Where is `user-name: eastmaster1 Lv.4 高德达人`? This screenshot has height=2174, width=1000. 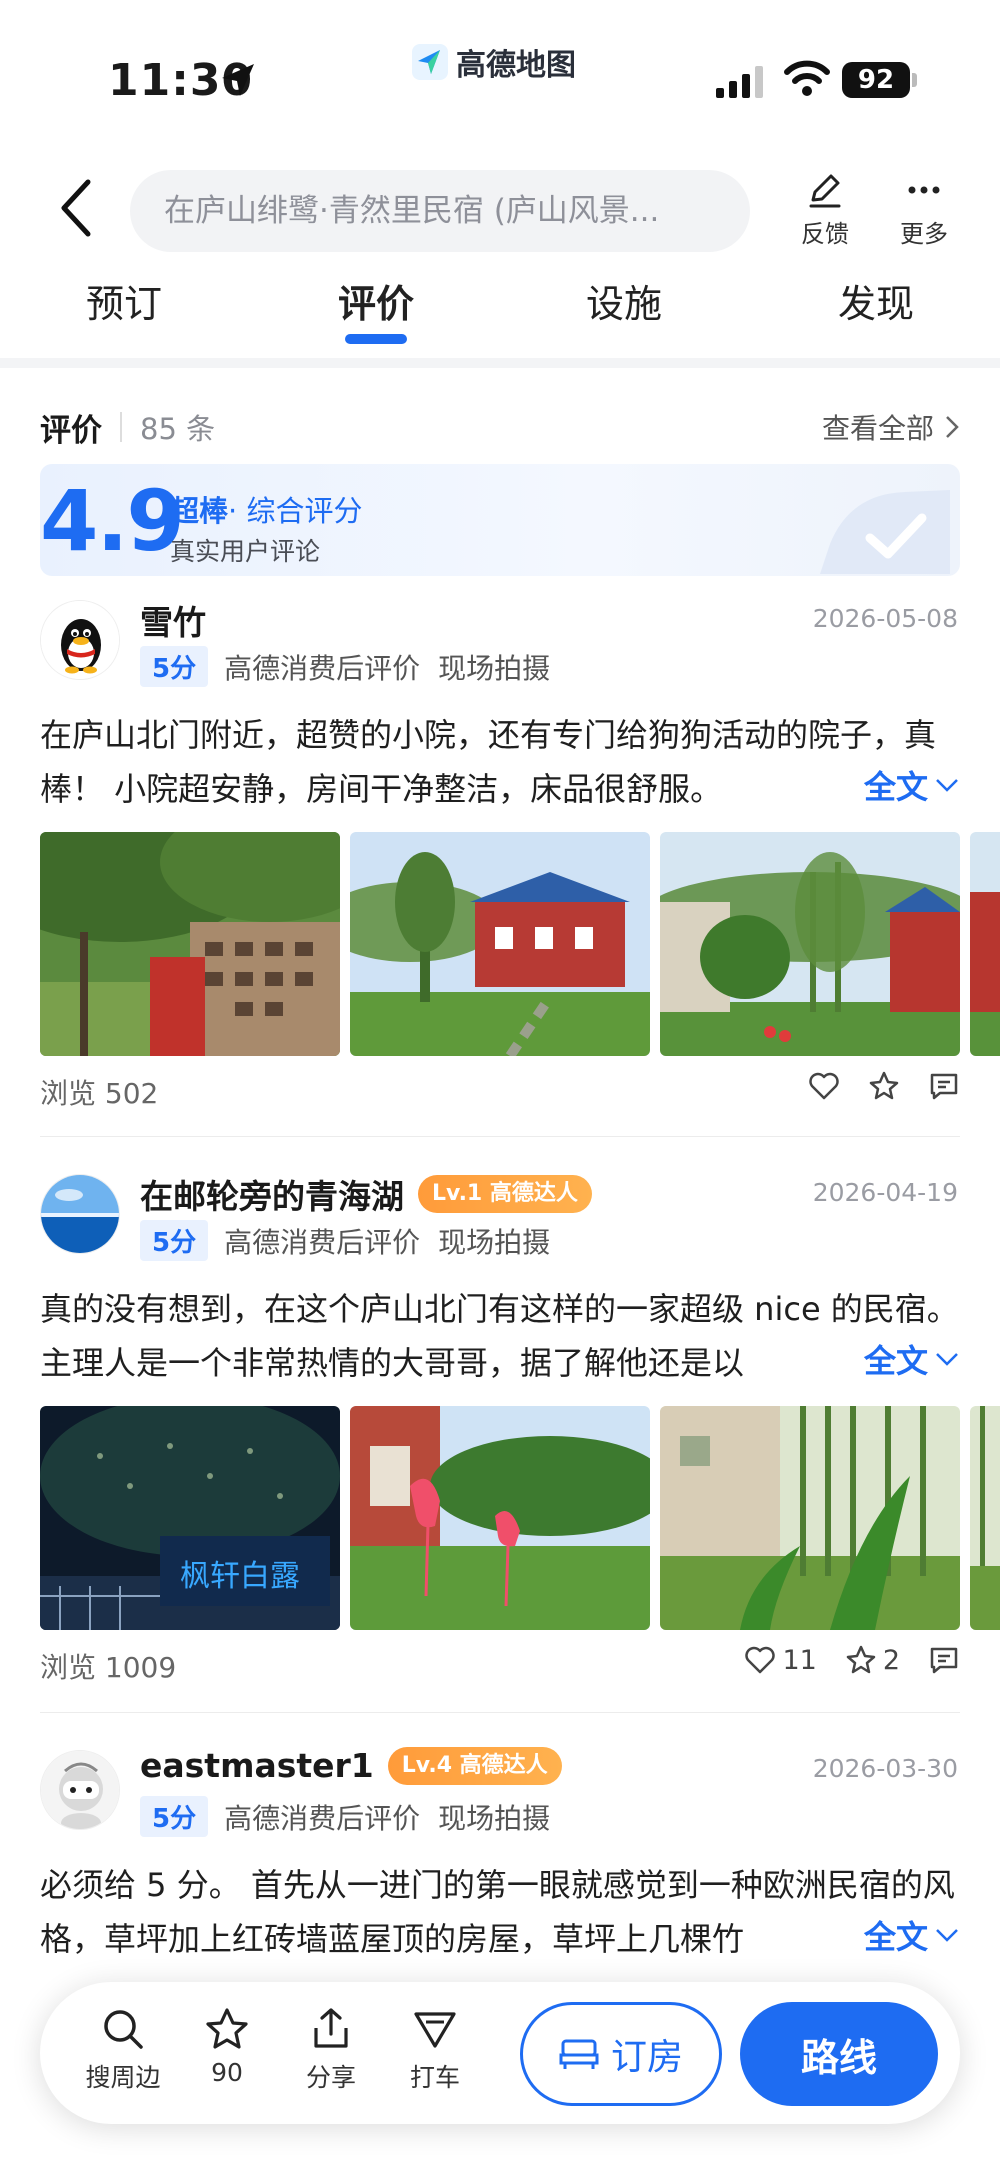 user-name: eastmaster1 Lv.4 高德达人 is located at coordinates (351, 1765).